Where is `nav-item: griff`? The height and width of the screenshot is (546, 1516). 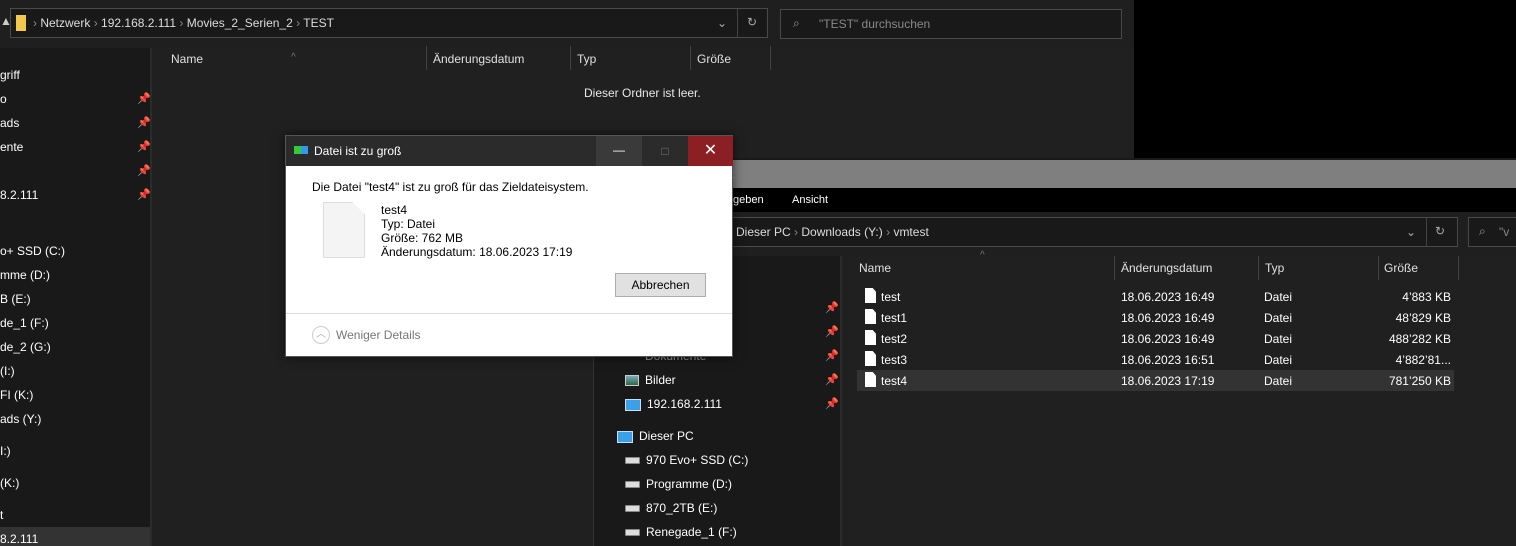 nav-item: griff is located at coordinates (10, 75).